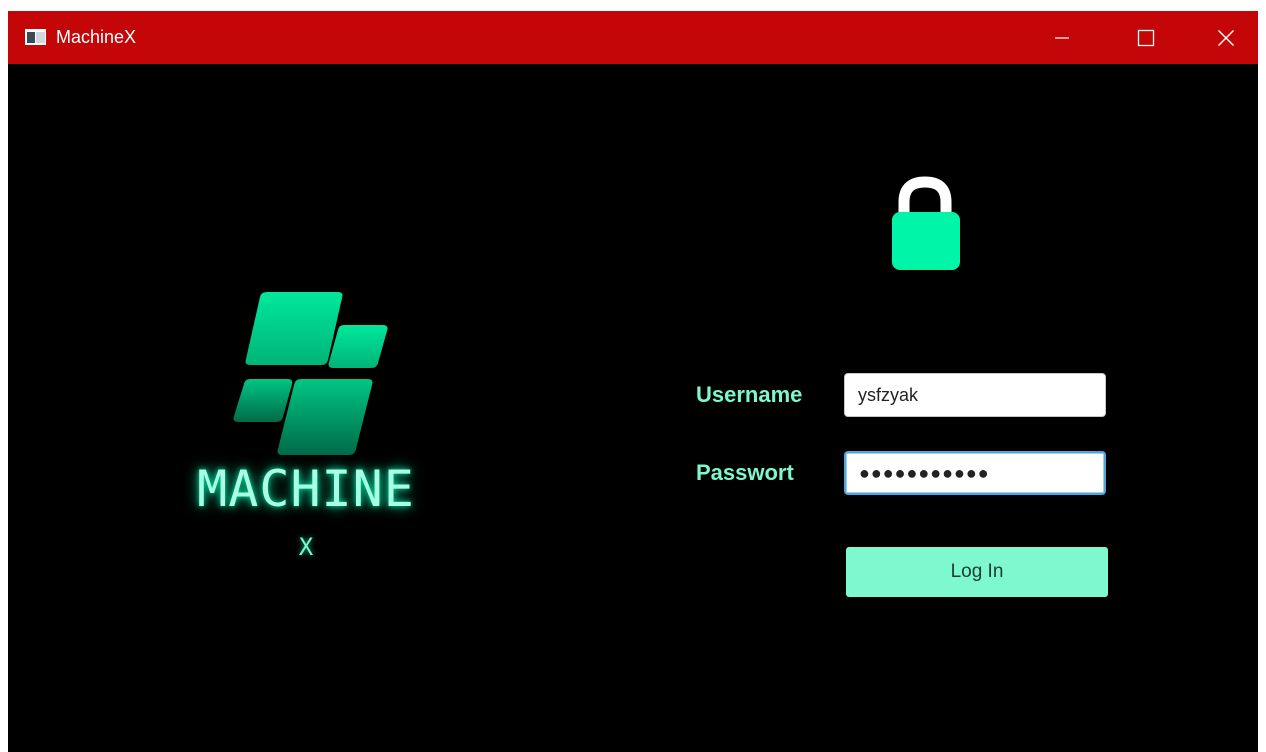  I want to click on window-title: MachineX, so click(96, 37).